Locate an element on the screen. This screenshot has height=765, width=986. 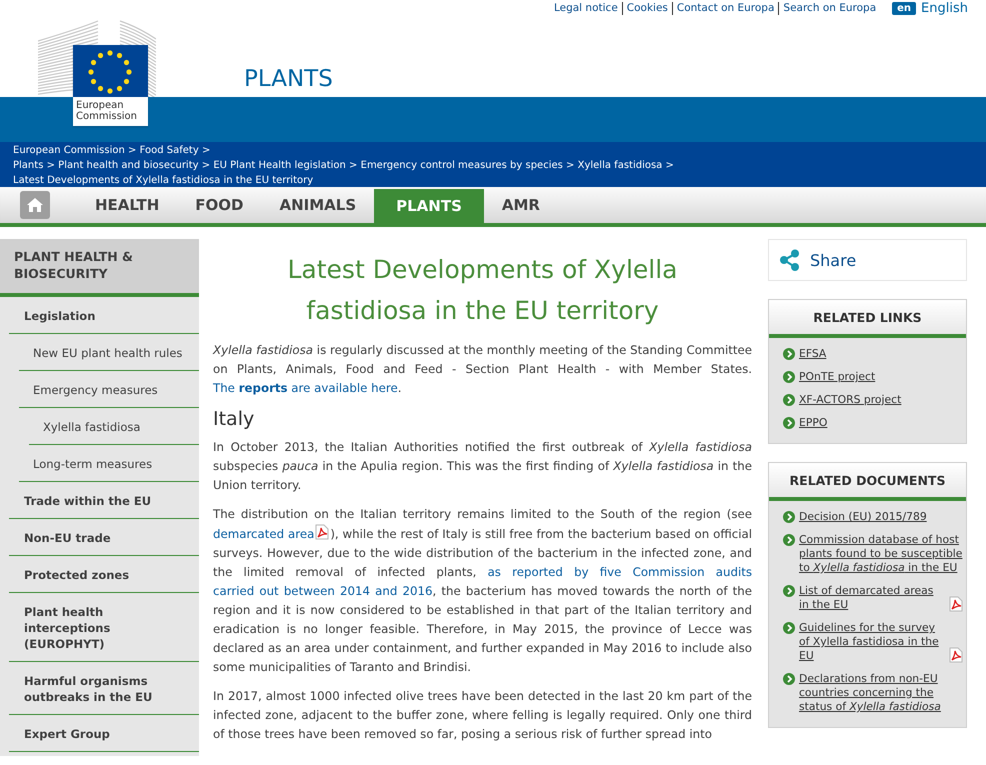
related-link: Declarations from non-EU countries concerning the status of Xylella fastidiosa is located at coordinates (881, 693).